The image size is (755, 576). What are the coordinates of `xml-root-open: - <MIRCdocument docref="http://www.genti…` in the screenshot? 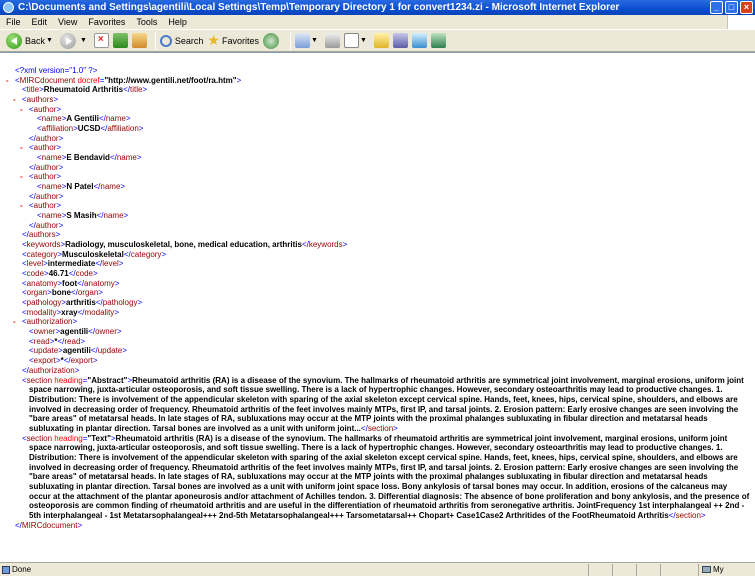 It's located at (124, 80).